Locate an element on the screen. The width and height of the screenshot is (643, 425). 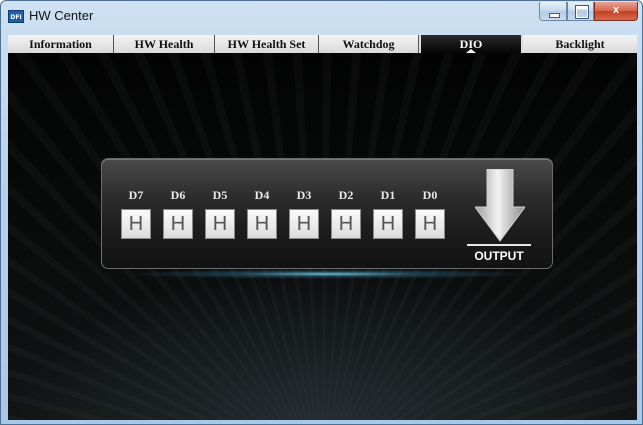
tab-hw-health: HW Health is located at coordinates (164, 44).